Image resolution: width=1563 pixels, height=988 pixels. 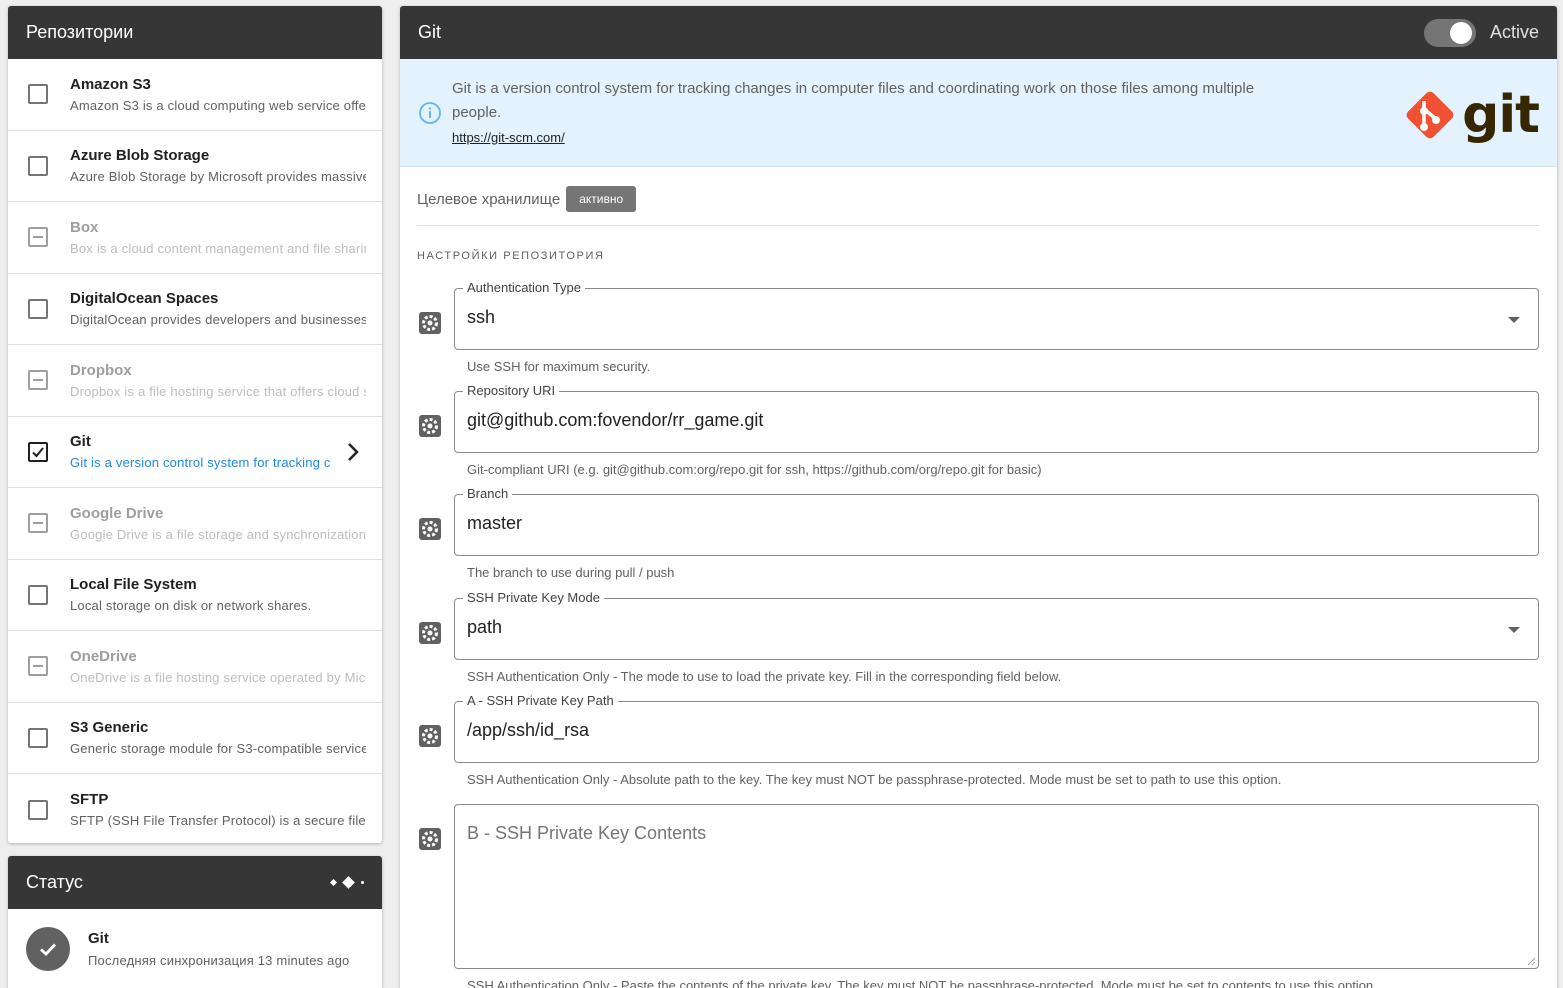 I want to click on field-value: git@github.com:fovendor/rr_game.git, so click(x=615, y=420).